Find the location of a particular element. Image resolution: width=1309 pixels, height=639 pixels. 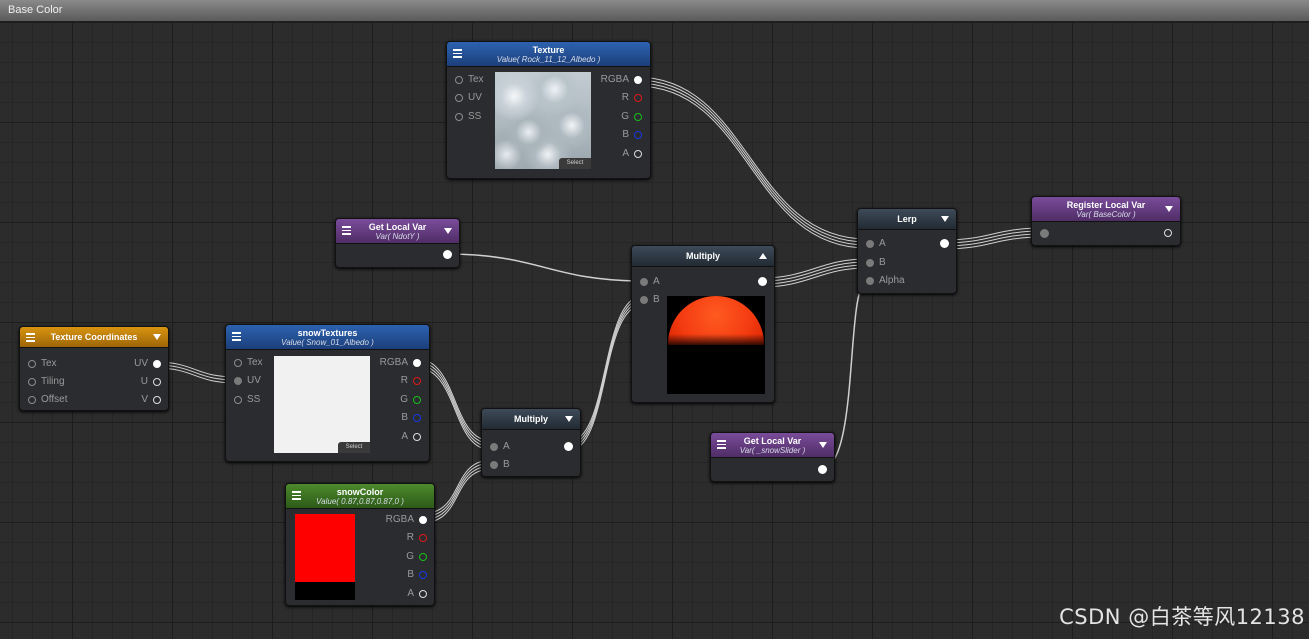

get-local-var-header: Get Local Var Var( _snowSlider ) is located at coordinates (772, 445).